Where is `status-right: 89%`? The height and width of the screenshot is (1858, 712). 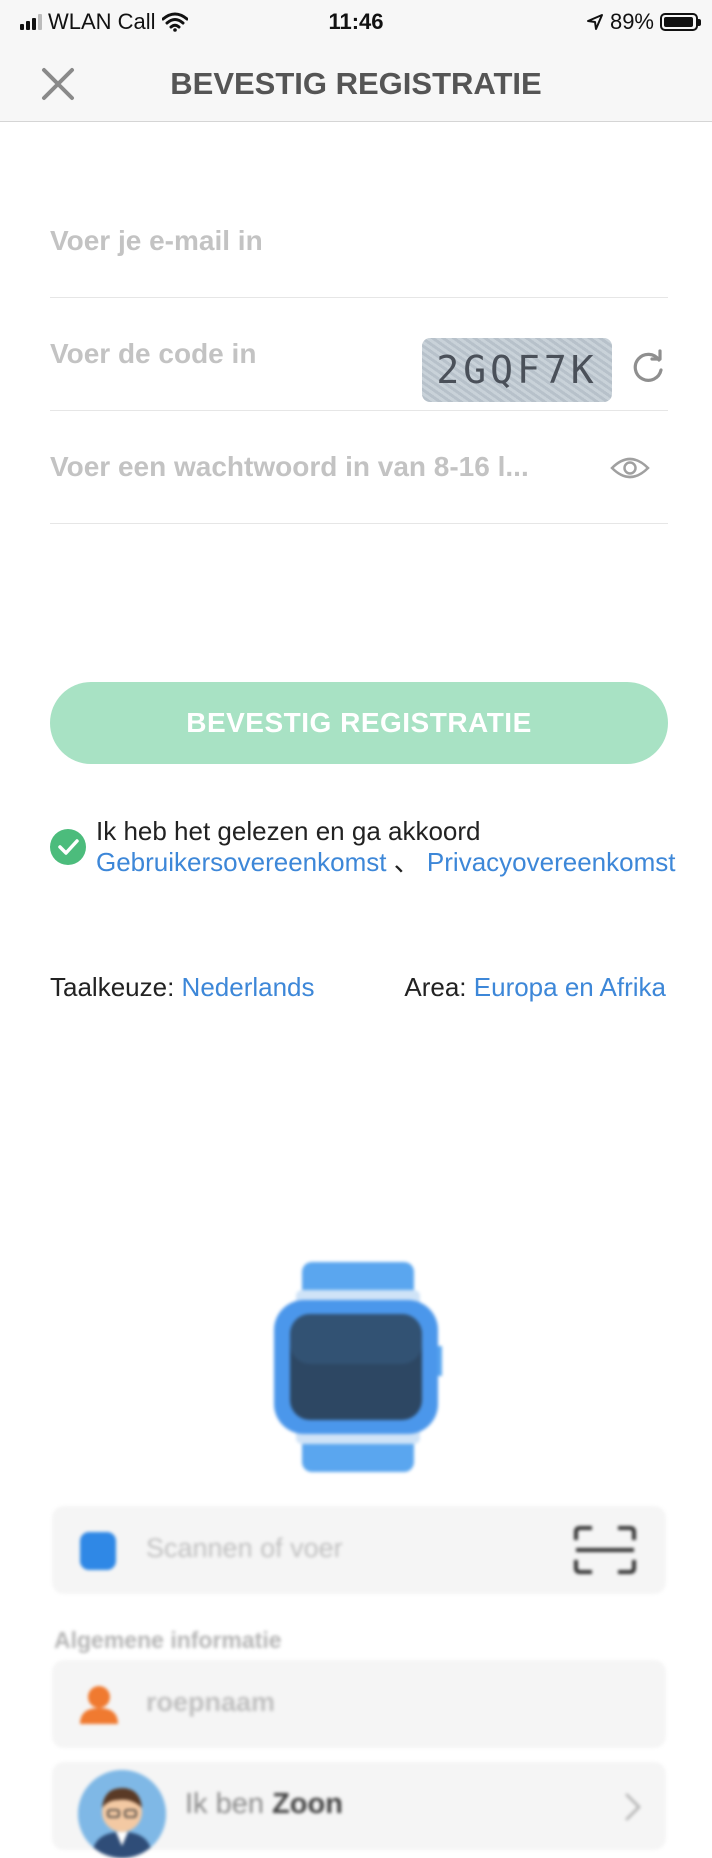 status-right: 89% is located at coordinates (643, 22).